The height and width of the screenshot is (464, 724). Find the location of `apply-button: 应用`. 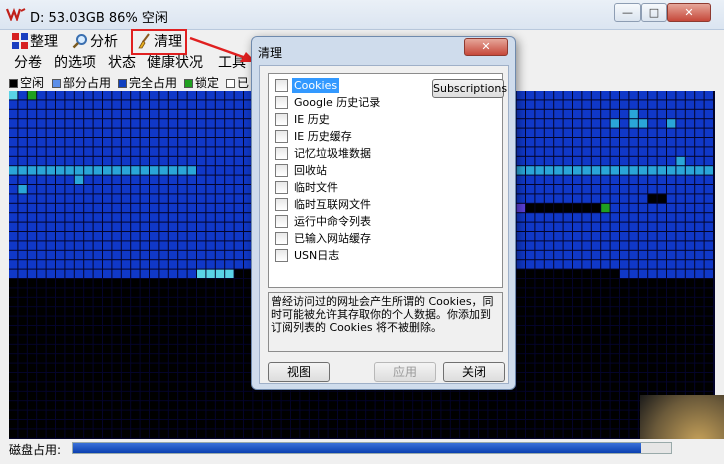

apply-button: 应用 is located at coordinates (405, 372).